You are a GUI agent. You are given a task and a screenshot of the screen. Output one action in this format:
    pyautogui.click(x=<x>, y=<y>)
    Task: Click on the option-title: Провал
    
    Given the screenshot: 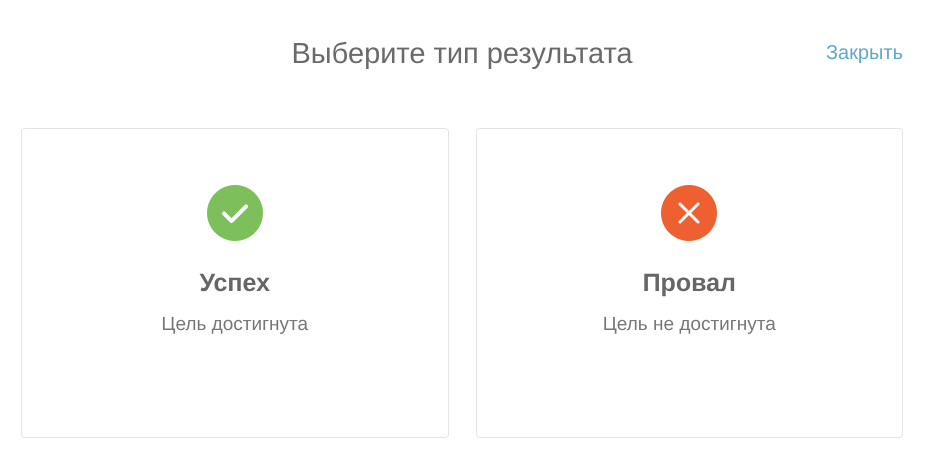 What is the action you would take?
    pyautogui.click(x=689, y=283)
    